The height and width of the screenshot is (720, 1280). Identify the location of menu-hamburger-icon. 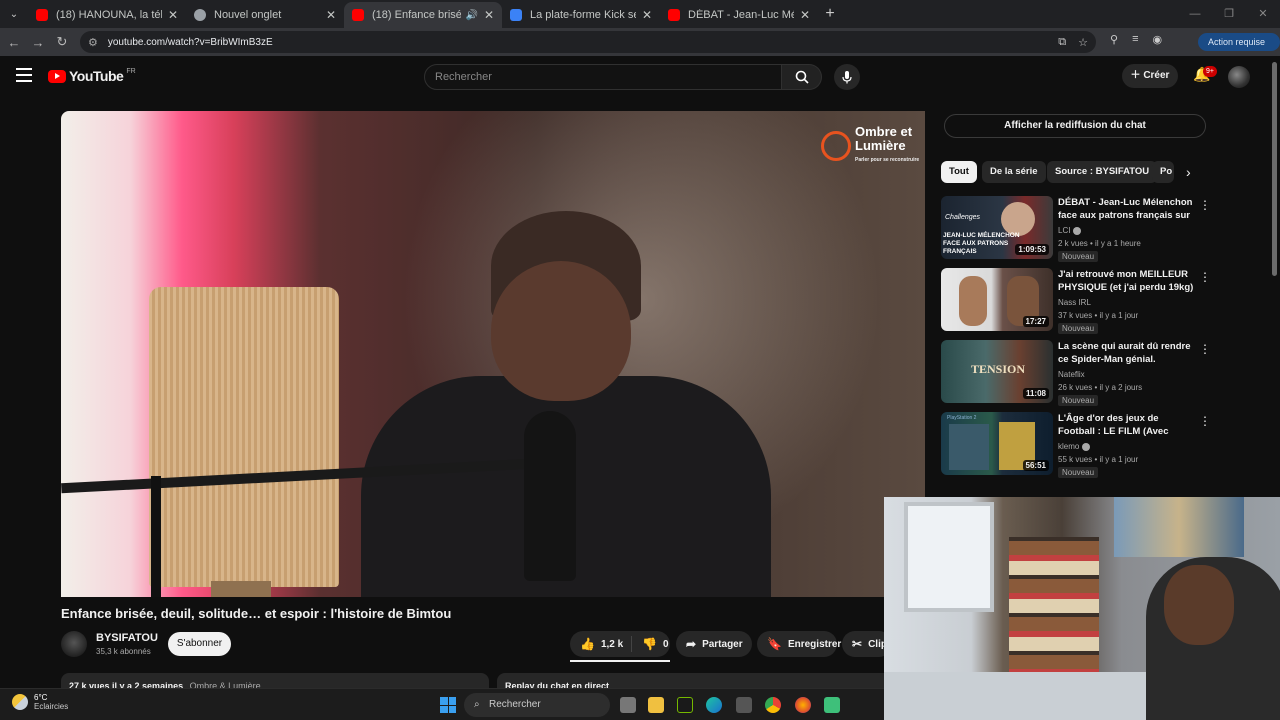
(24, 75).